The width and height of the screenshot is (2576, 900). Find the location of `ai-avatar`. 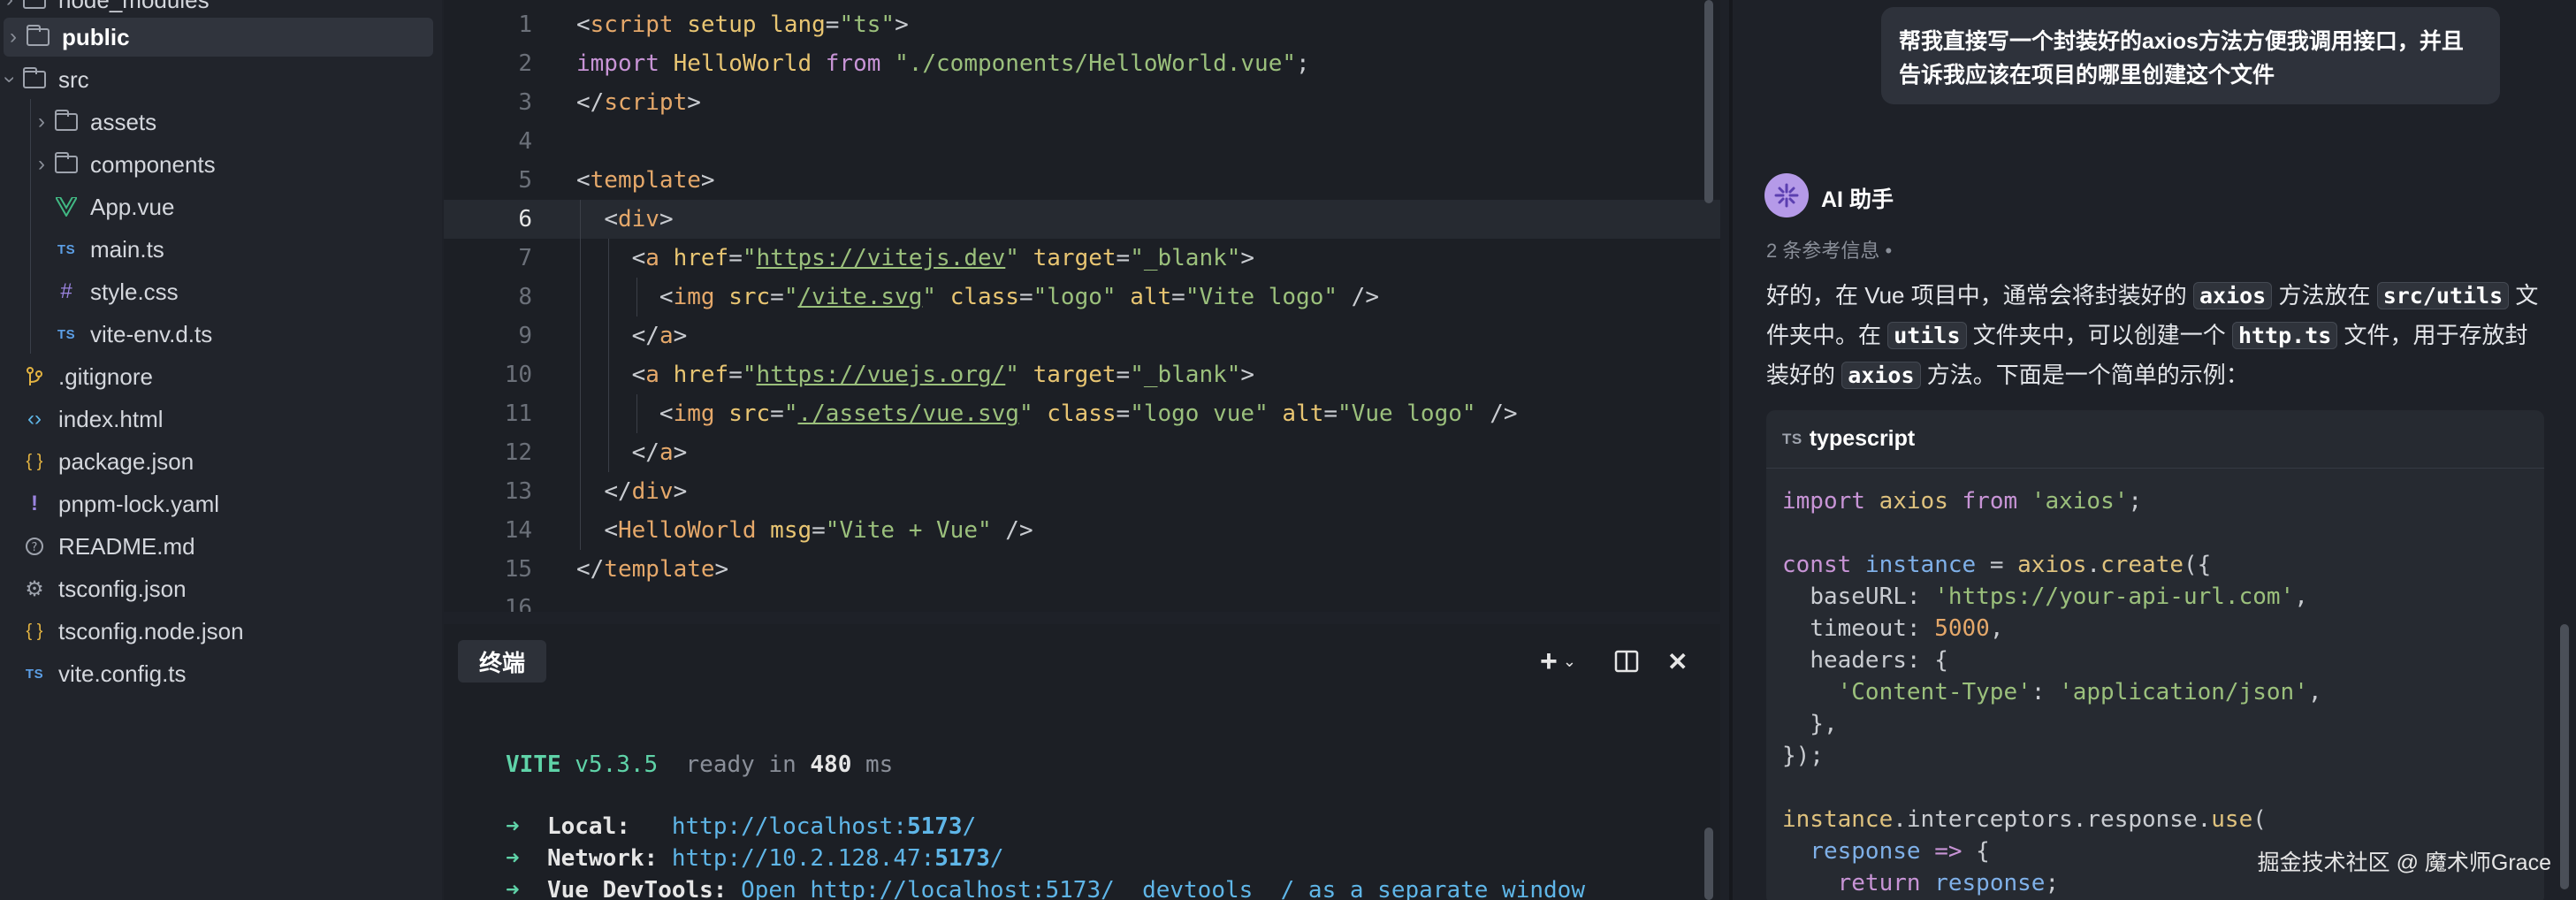

ai-avatar is located at coordinates (1786, 195).